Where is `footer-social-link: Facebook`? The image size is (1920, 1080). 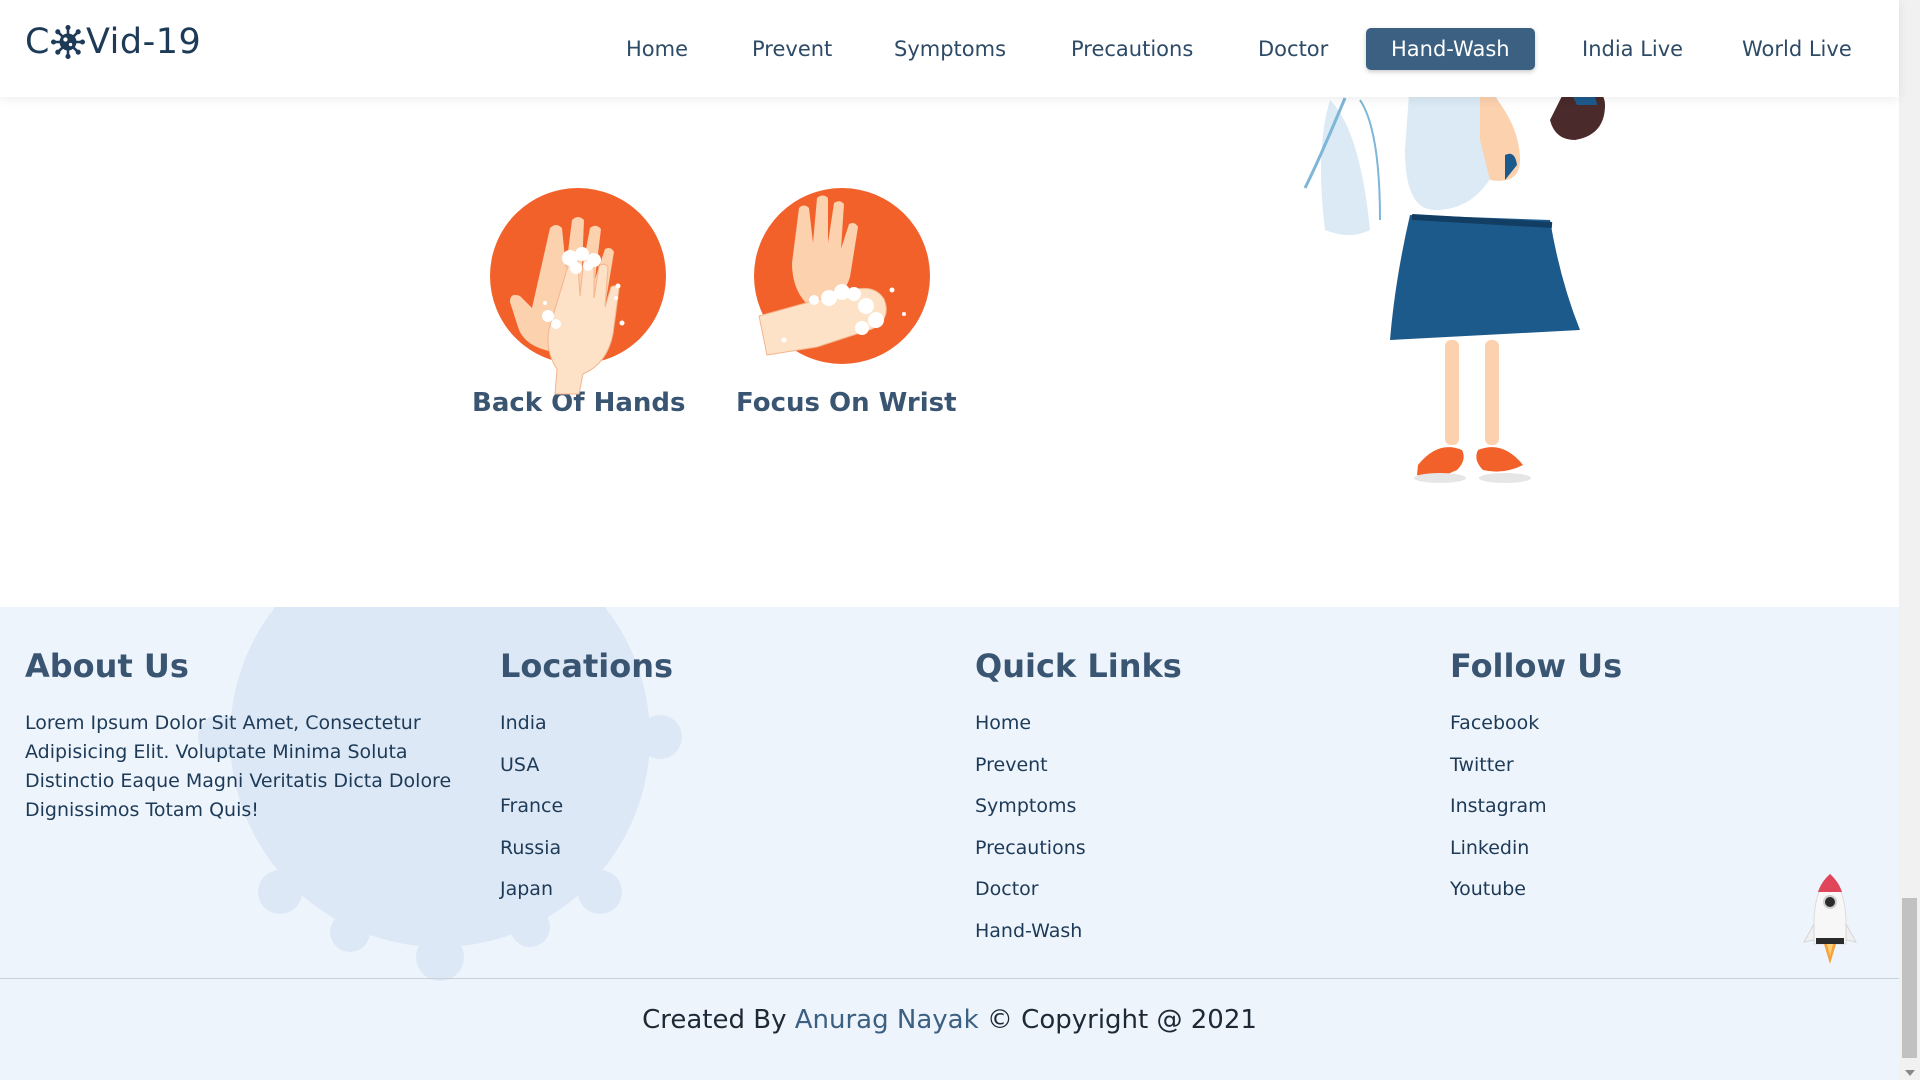
footer-social-link: Facebook is located at coordinates (1536, 730).